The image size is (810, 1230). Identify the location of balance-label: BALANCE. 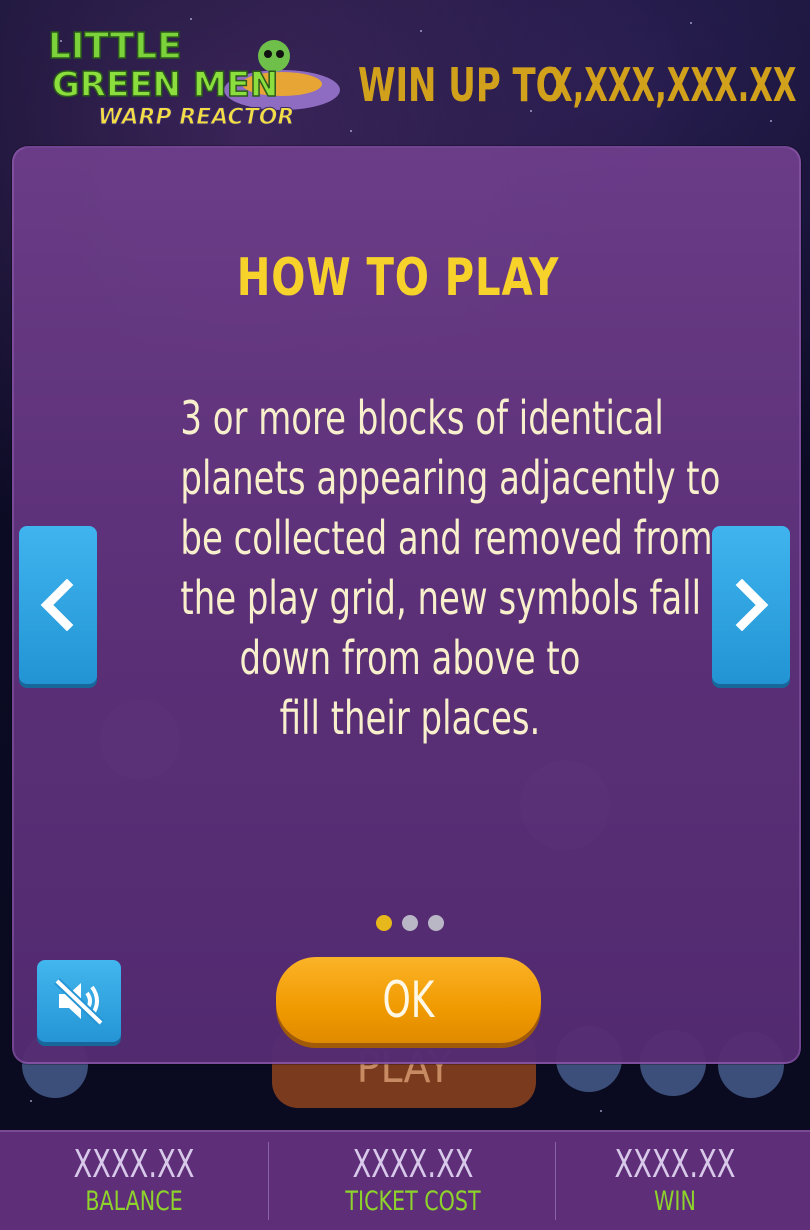
(134, 1201).